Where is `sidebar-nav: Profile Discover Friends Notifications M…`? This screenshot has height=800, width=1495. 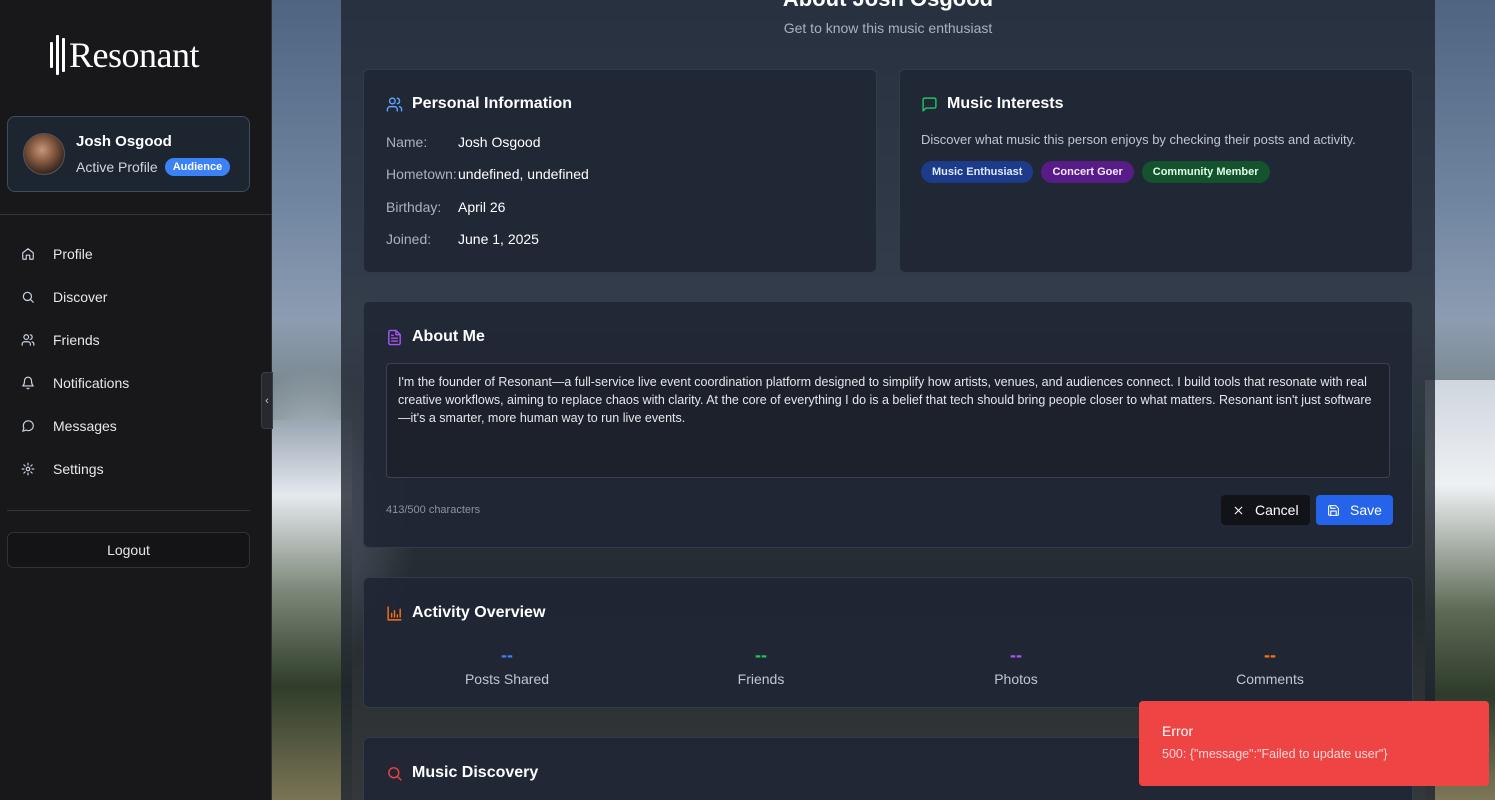
sidebar-nav: Profile Discover Friends Notifications M… is located at coordinates (136, 361).